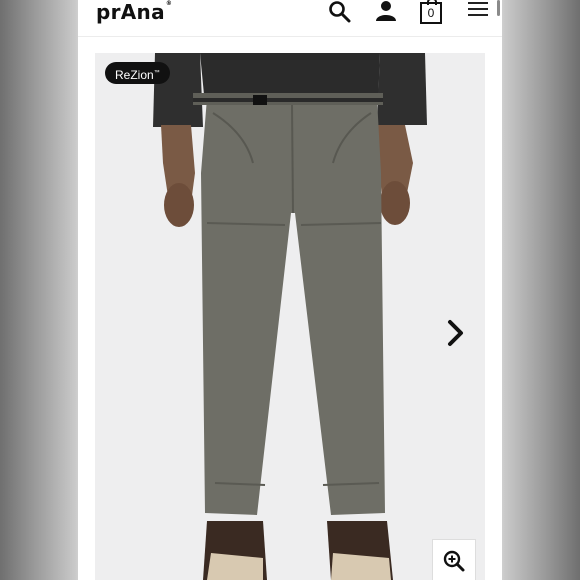  What do you see at coordinates (130, 12) in the screenshot?
I see `brand-name: prAna` at bounding box center [130, 12].